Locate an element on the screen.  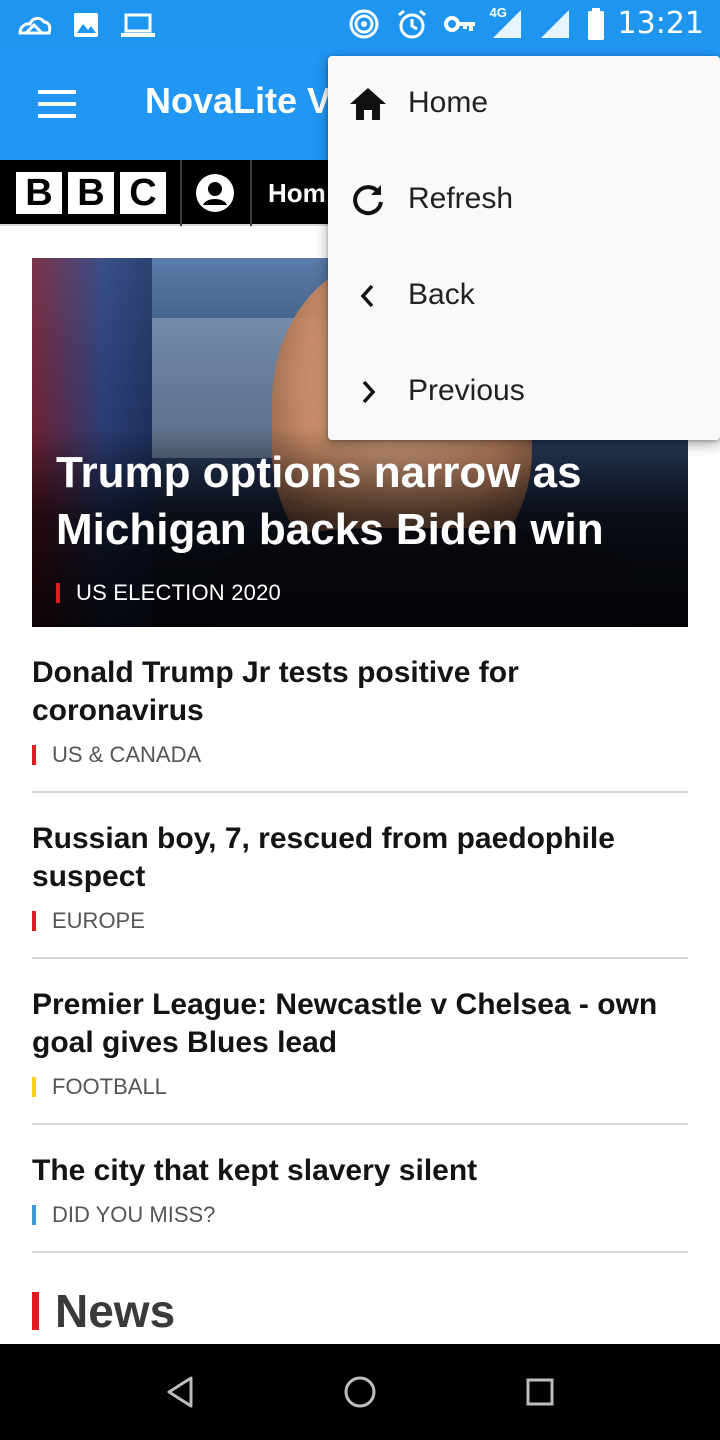
menu-item-refresh: Refresh is located at coordinates (524, 200).